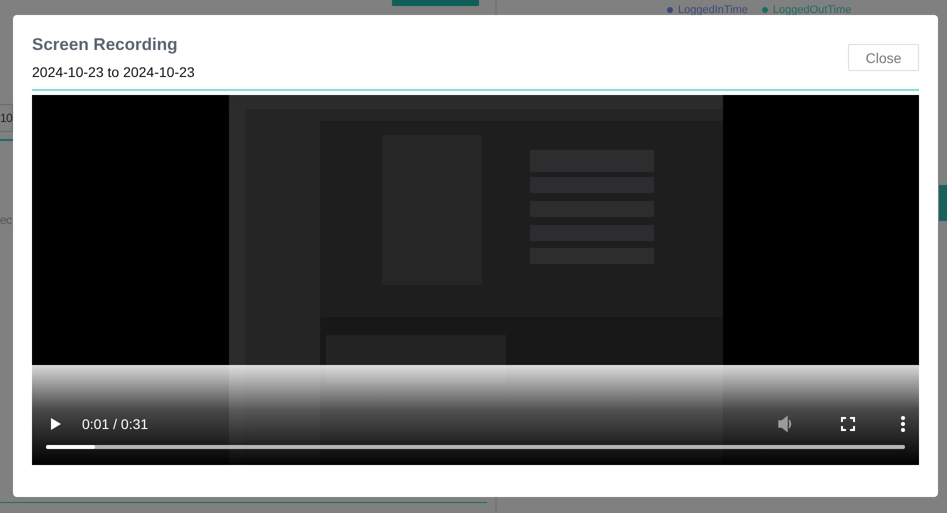  I want to click on more-icon, so click(903, 424).